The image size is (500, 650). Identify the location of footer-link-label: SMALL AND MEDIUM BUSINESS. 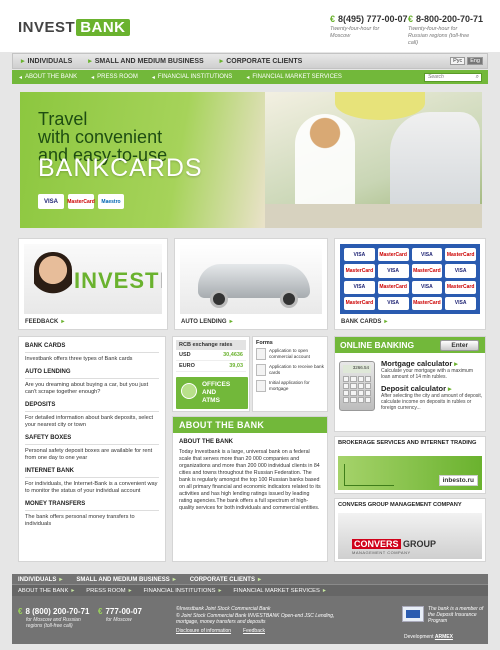
(123, 579).